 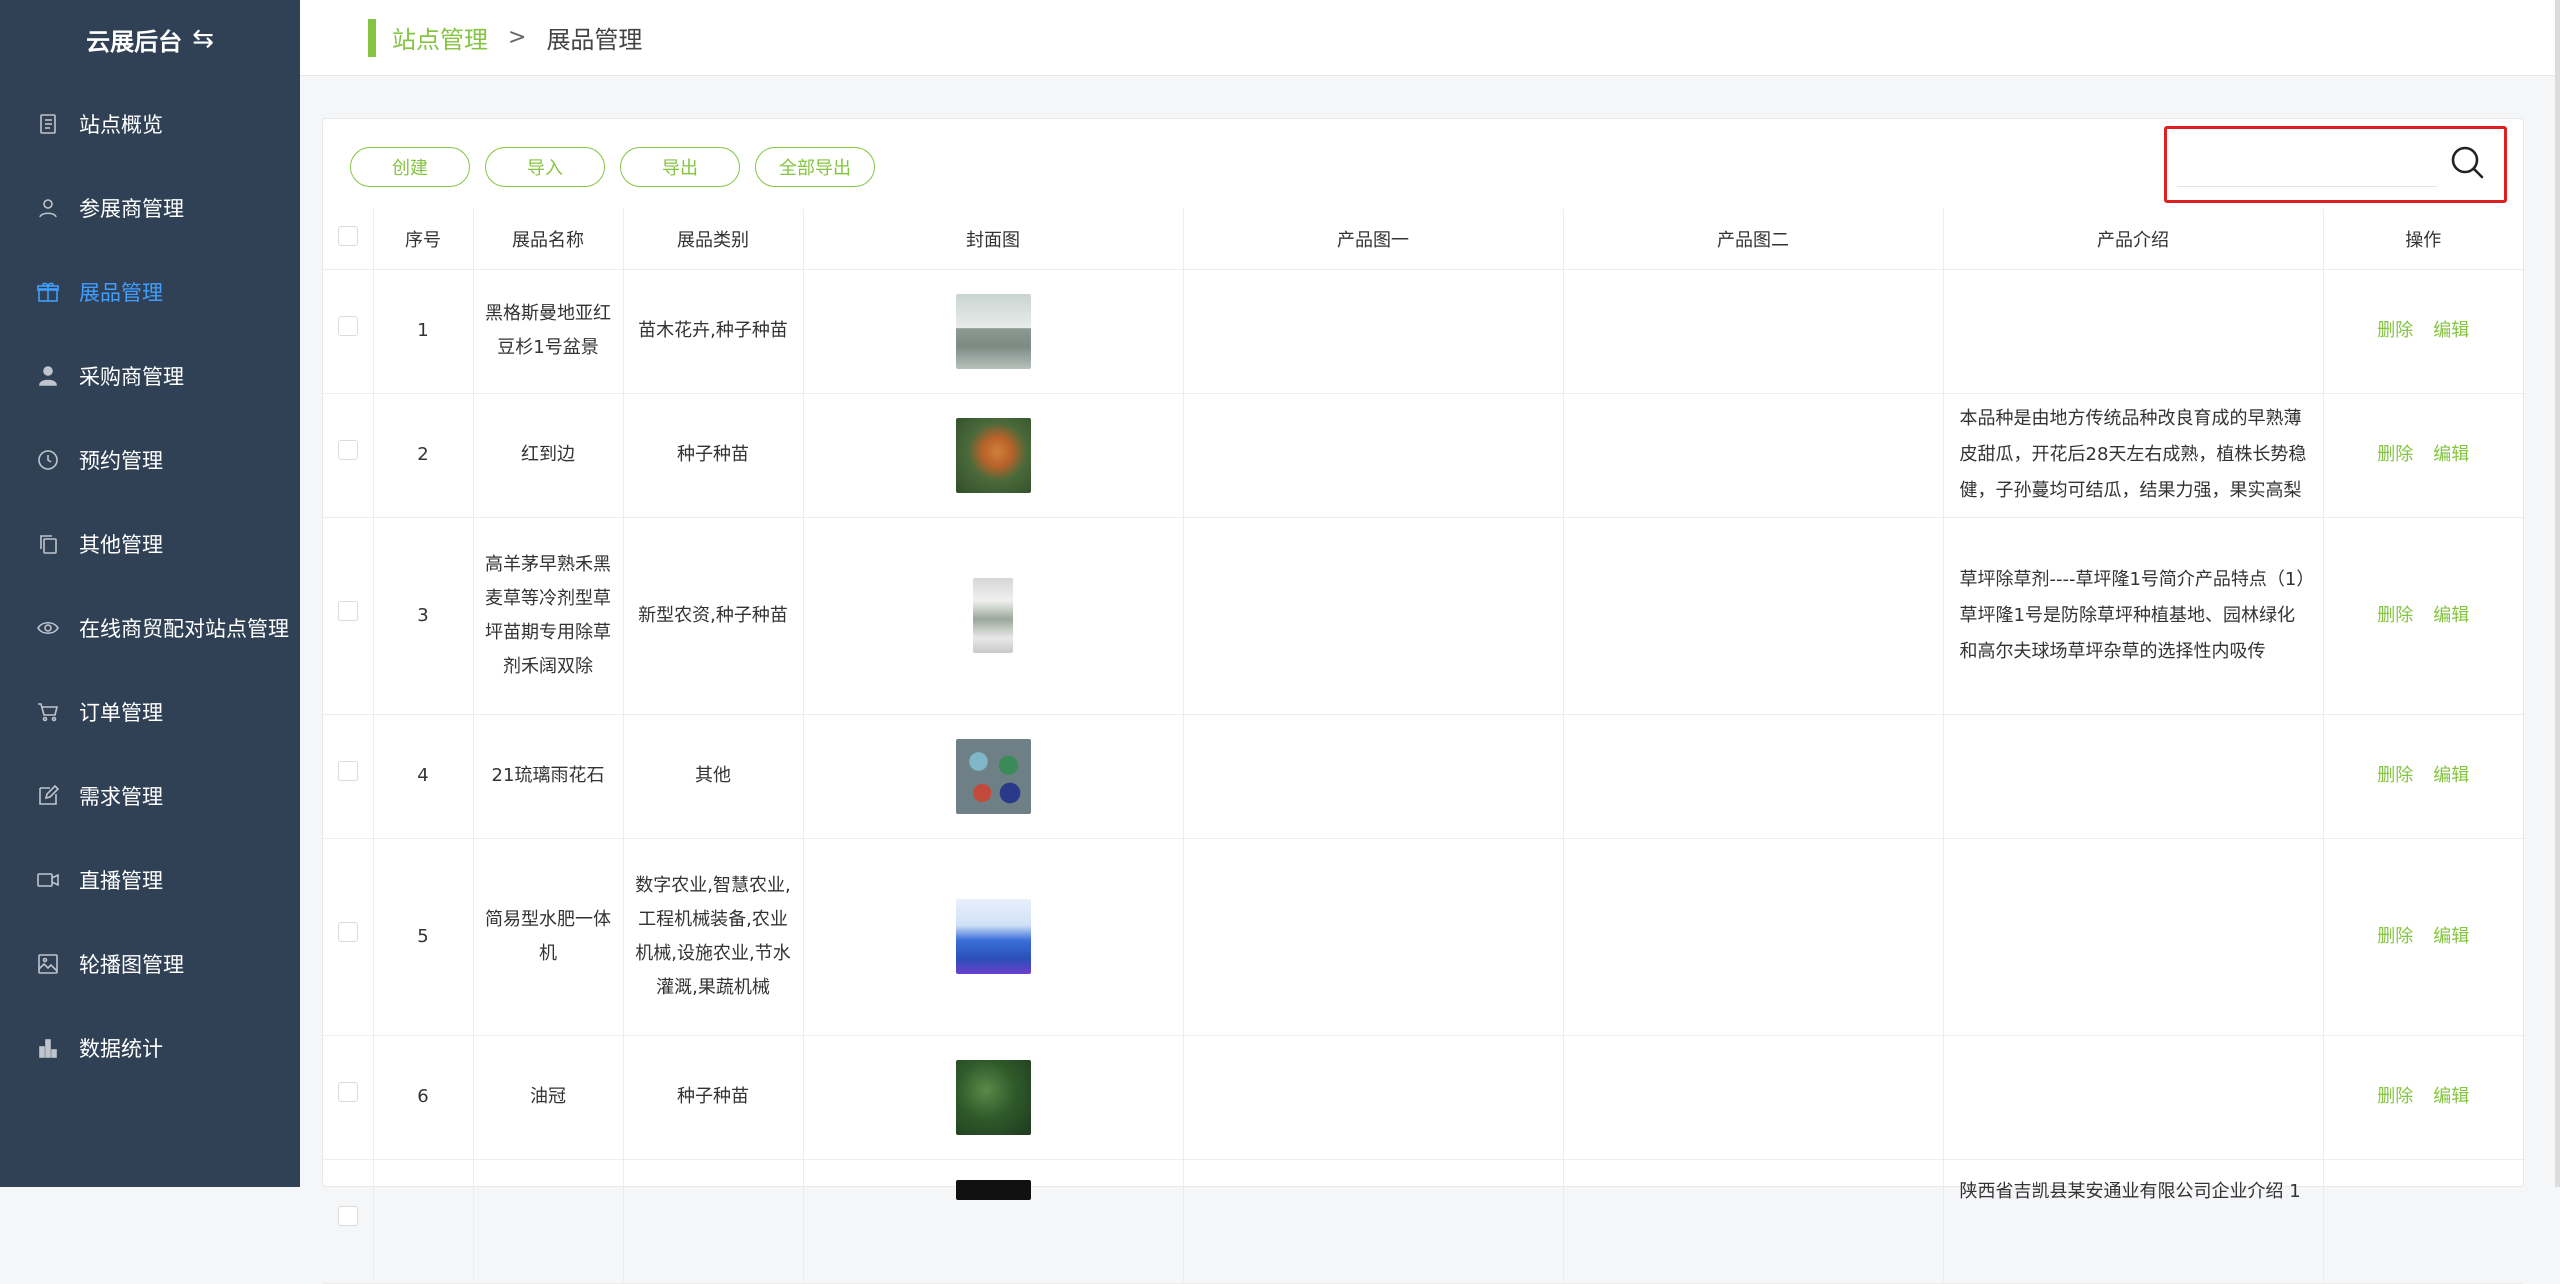 I want to click on row-name: 油冠, so click(x=548, y=1097).